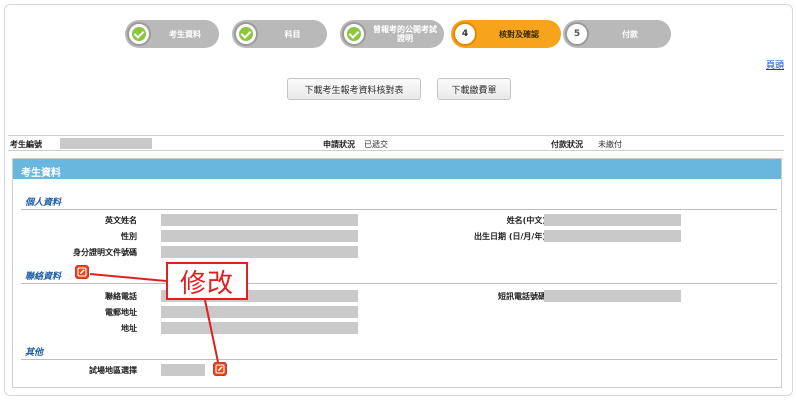 The height and width of the screenshot is (400, 797). I want to click on edit-callout: 修改, so click(207, 281).